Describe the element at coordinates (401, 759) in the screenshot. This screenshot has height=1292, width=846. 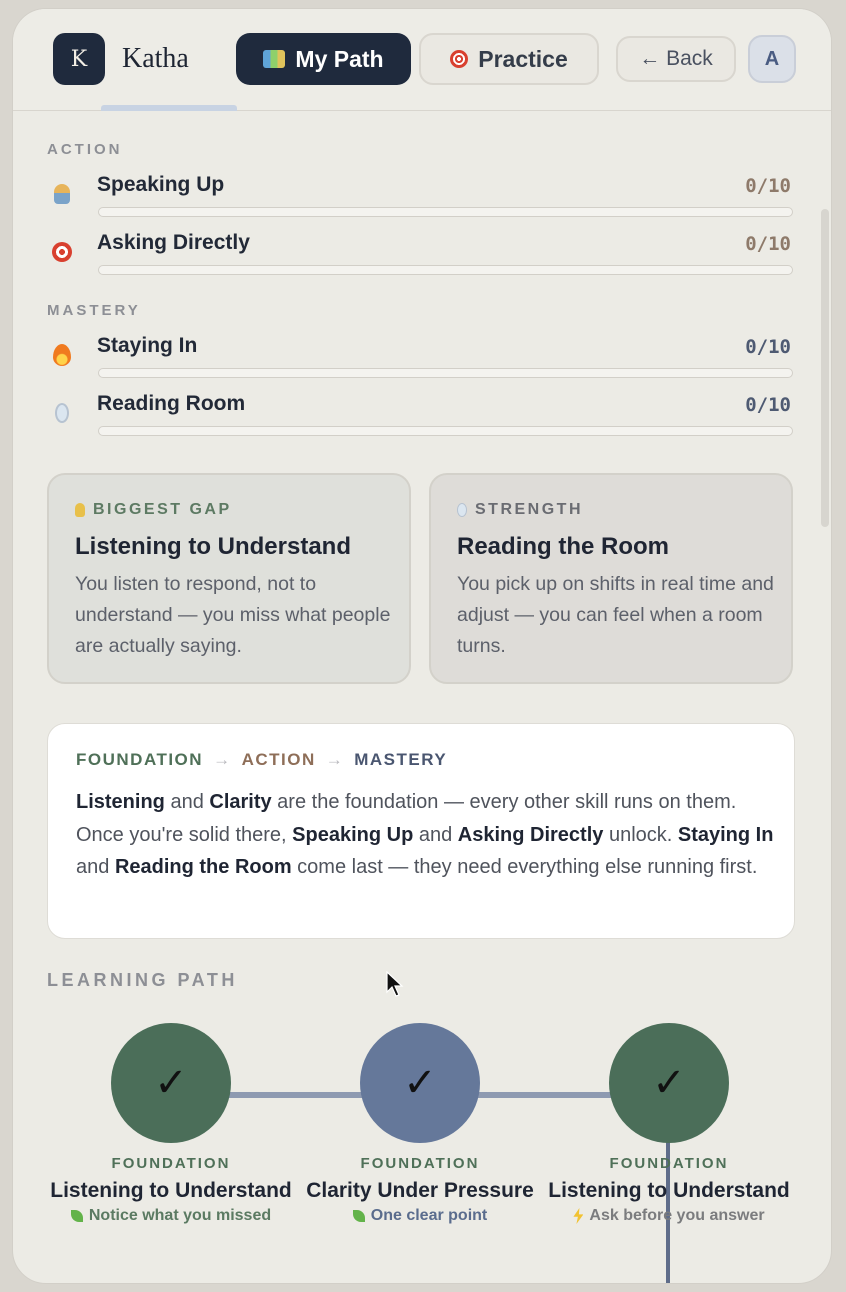
I see `mastery-stage: MASTERY` at that location.